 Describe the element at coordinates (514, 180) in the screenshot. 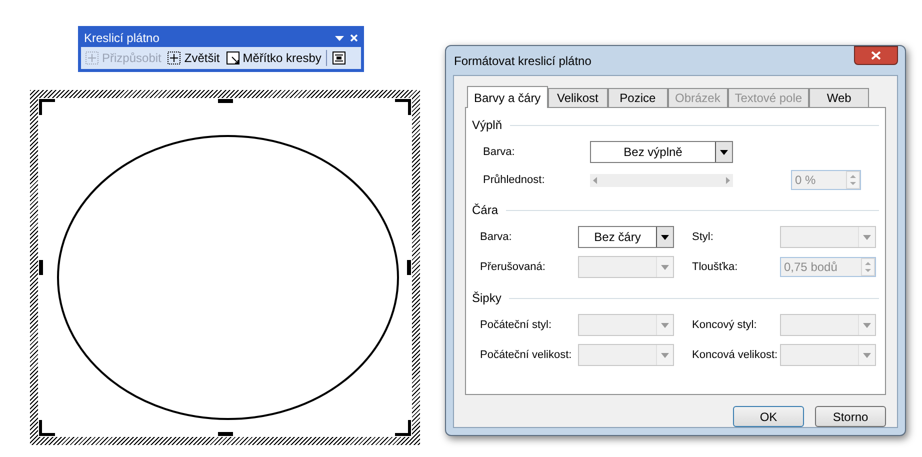

I see `field-label: Průhlednost:` at that location.